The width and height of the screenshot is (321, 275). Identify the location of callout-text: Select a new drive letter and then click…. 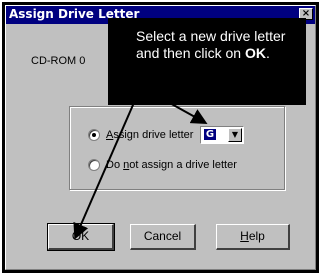
(211, 44).